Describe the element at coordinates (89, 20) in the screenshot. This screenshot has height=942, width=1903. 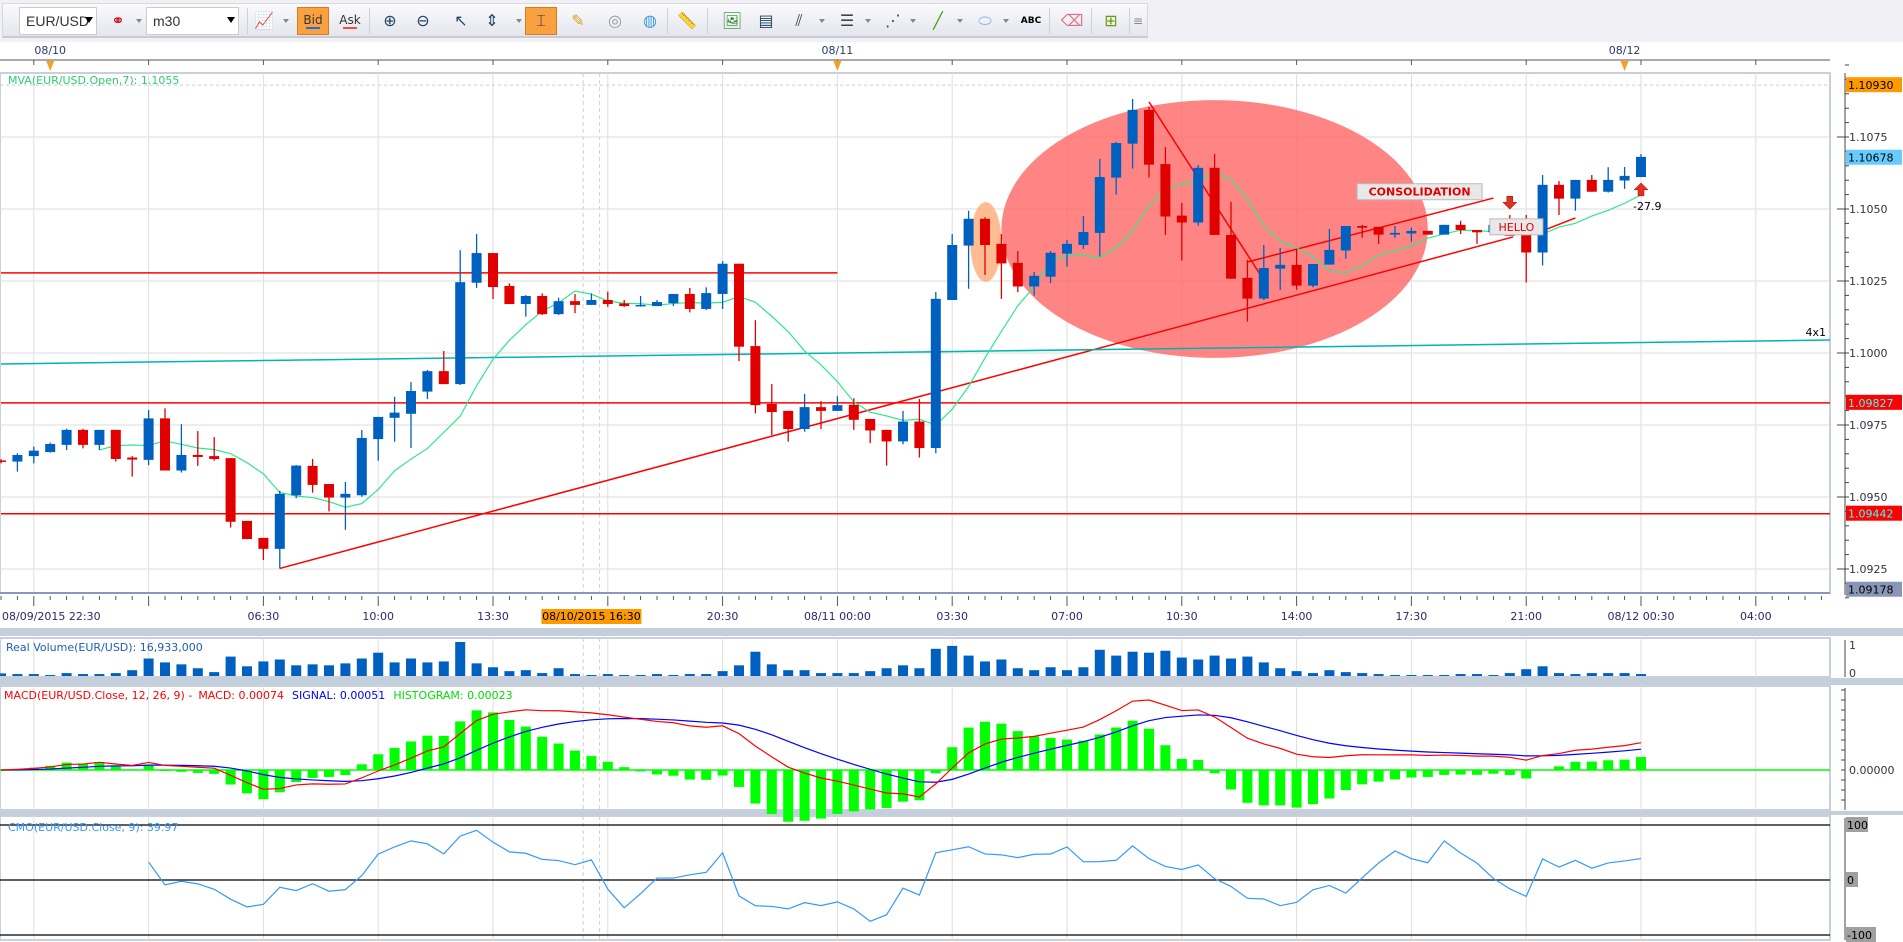
I see `chevron-down-icon` at that location.